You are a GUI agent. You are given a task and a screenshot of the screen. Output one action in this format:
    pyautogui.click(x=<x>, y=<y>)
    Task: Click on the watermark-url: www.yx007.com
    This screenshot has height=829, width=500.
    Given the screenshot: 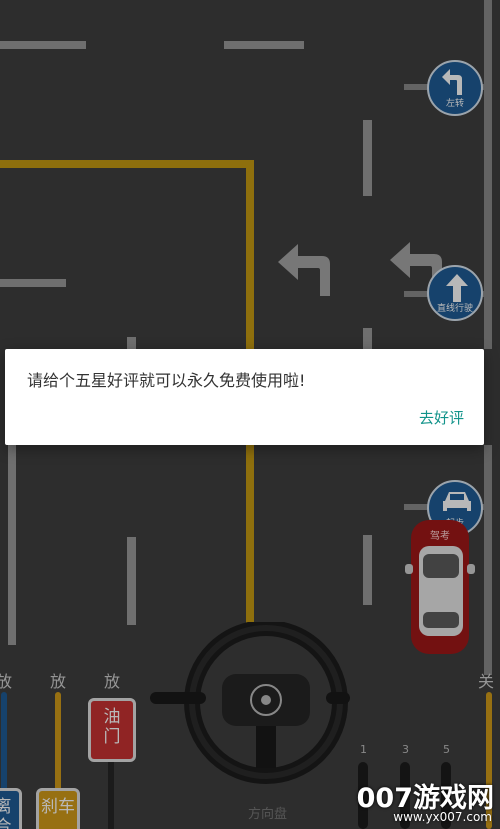 What is the action you would take?
    pyautogui.click(x=442, y=817)
    